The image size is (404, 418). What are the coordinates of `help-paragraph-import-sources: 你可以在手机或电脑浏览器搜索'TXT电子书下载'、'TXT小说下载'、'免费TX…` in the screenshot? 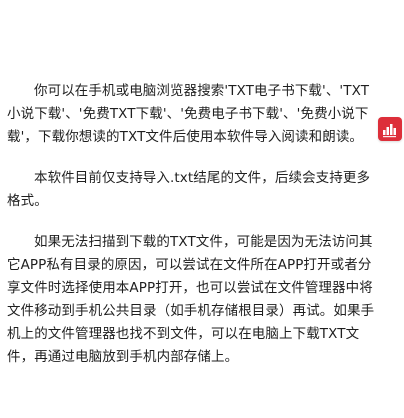 It's located at (188, 114).